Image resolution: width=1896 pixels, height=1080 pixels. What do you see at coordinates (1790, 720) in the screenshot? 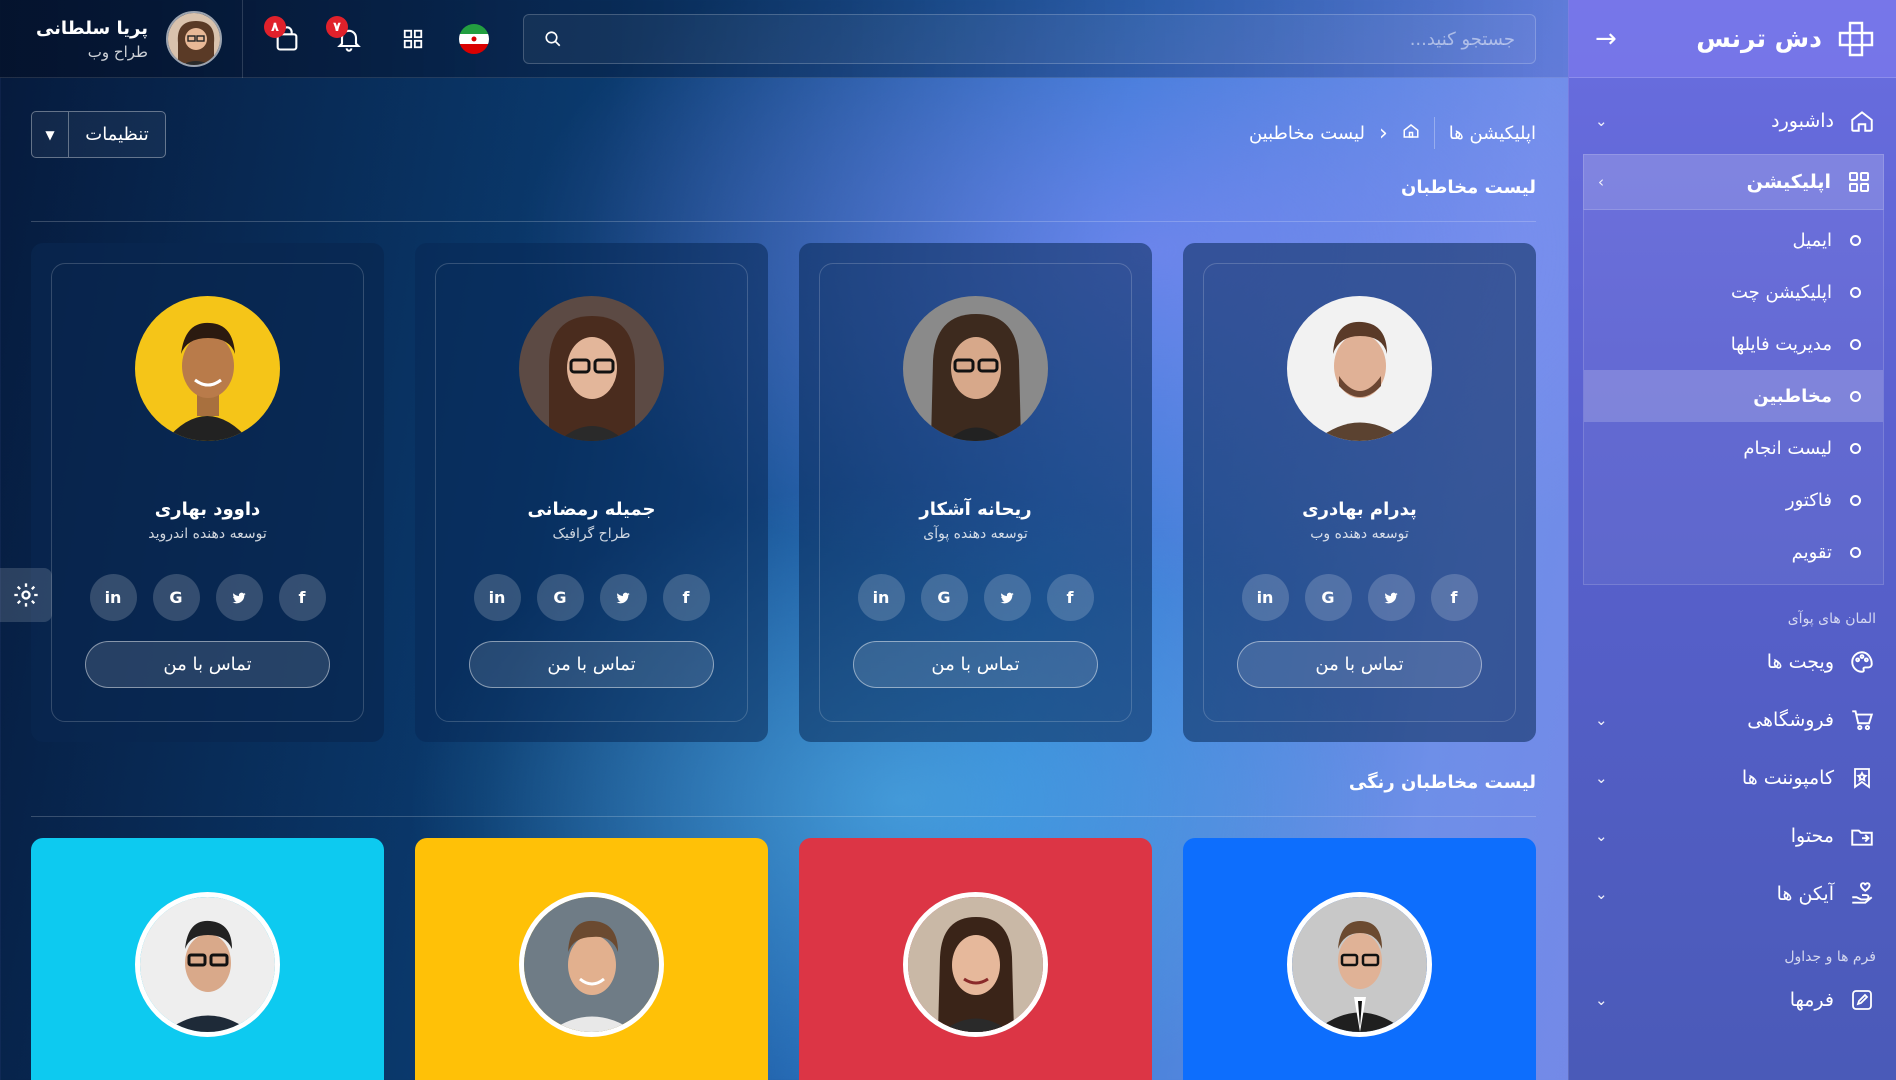
I see `sidebar-item-label: فروشگاهی` at bounding box center [1790, 720].